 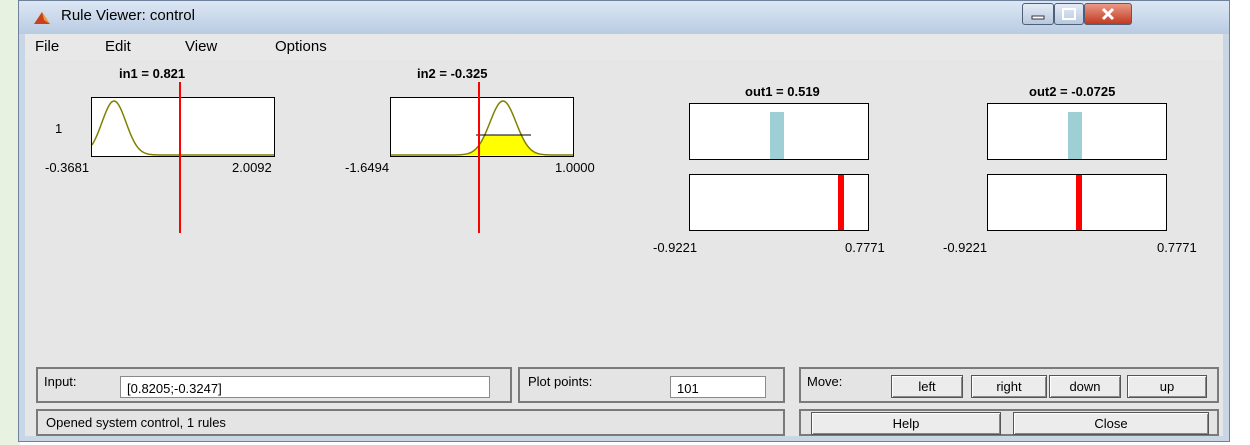 I want to click on window-title: Rule Viewer: control, so click(x=128, y=15).